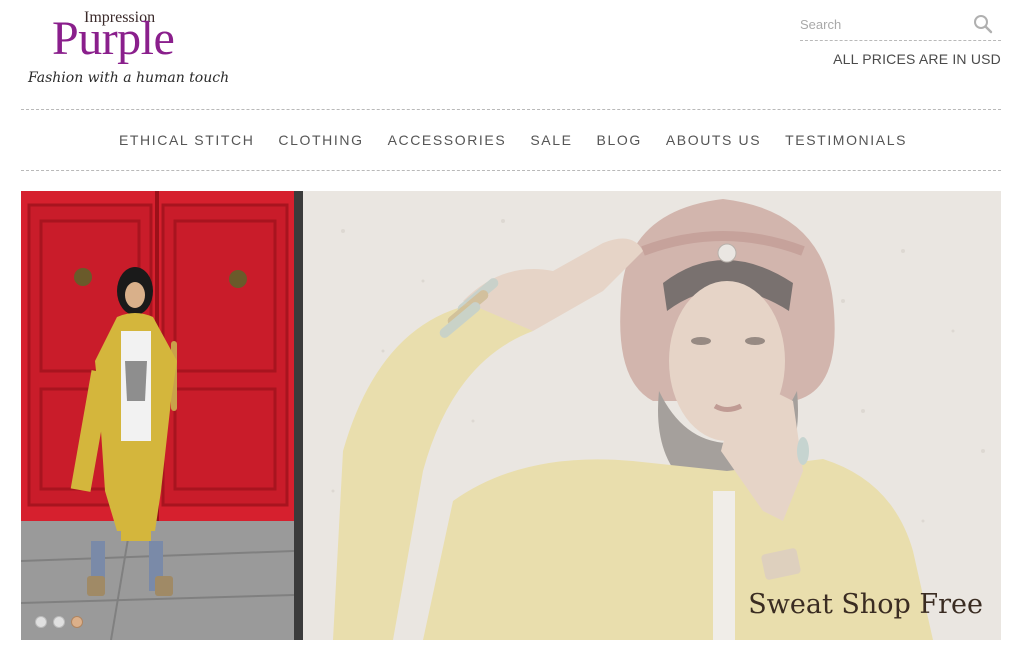  What do you see at coordinates (713, 140) in the screenshot?
I see `nav-item-about-us: ABOUTS US` at bounding box center [713, 140].